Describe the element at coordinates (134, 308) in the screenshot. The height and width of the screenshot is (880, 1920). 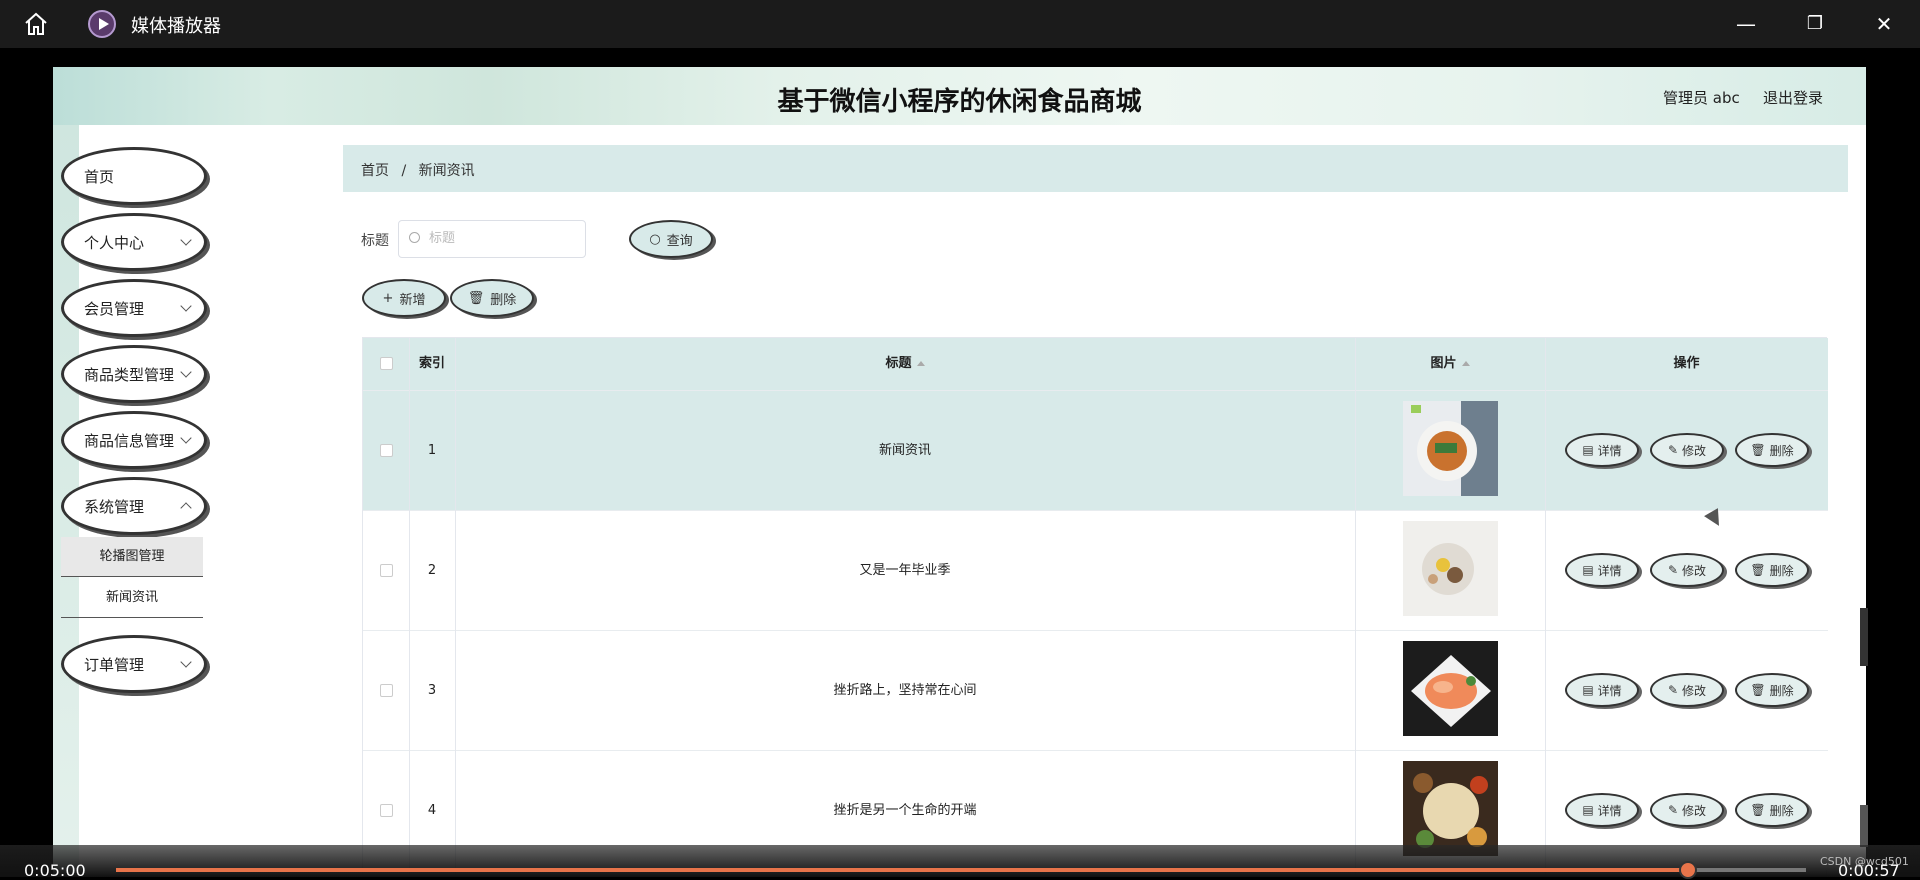
I see `sidebar-item-members: 会员管理` at that location.